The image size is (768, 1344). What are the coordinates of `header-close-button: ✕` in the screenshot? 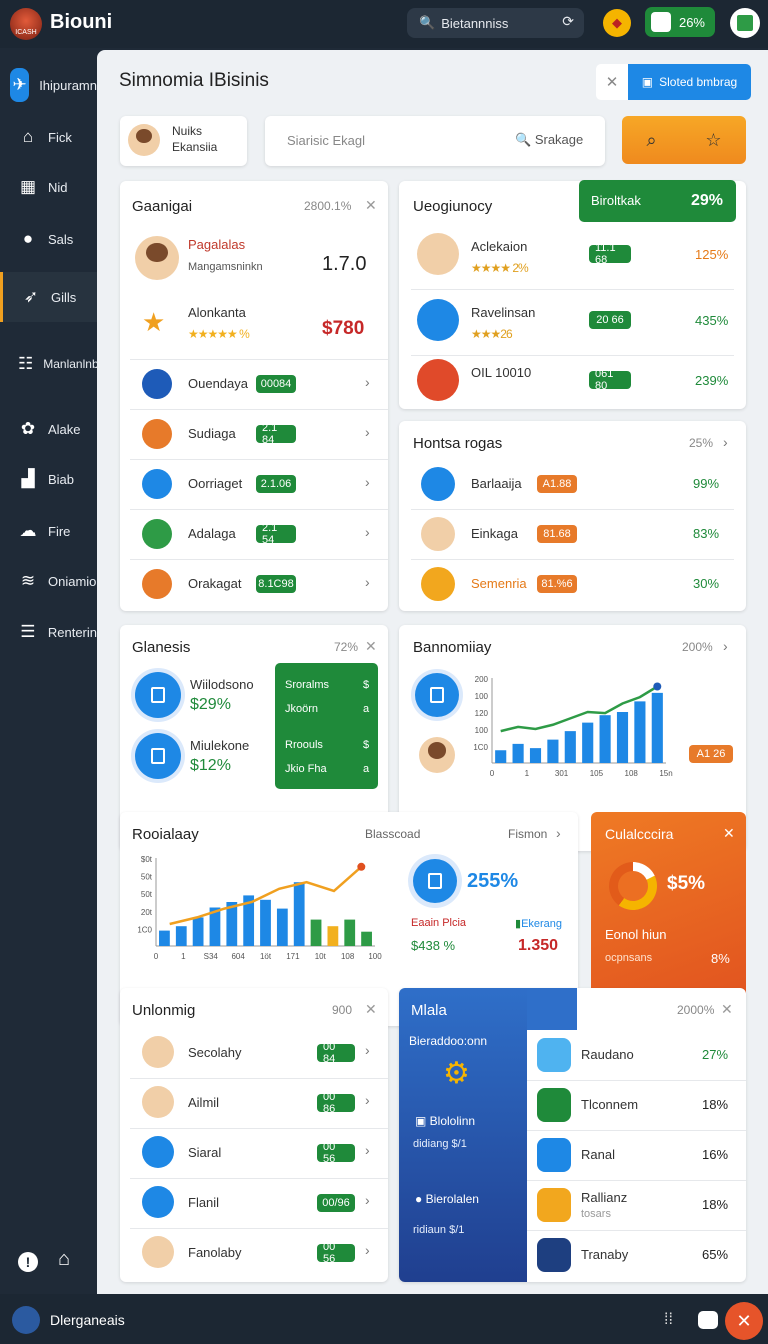 It's located at (612, 82).